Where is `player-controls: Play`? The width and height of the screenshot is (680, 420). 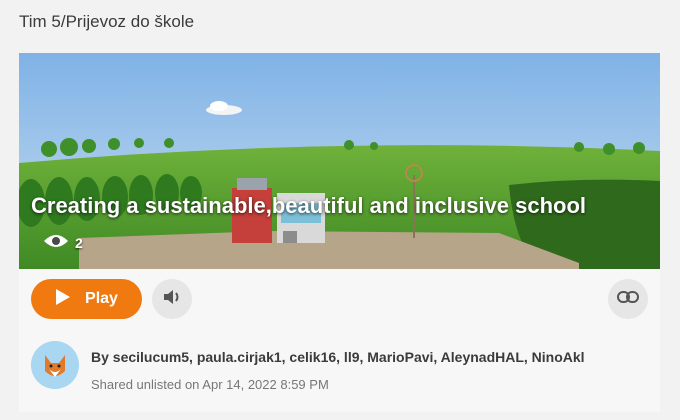
player-controls: Play is located at coordinates (339, 301).